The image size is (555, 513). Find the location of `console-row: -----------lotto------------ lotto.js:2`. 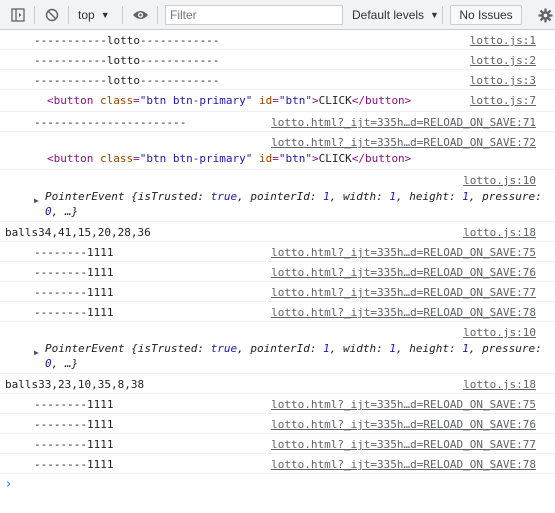

console-row: -----------lotto------------ lotto.js:2 is located at coordinates (277, 60).